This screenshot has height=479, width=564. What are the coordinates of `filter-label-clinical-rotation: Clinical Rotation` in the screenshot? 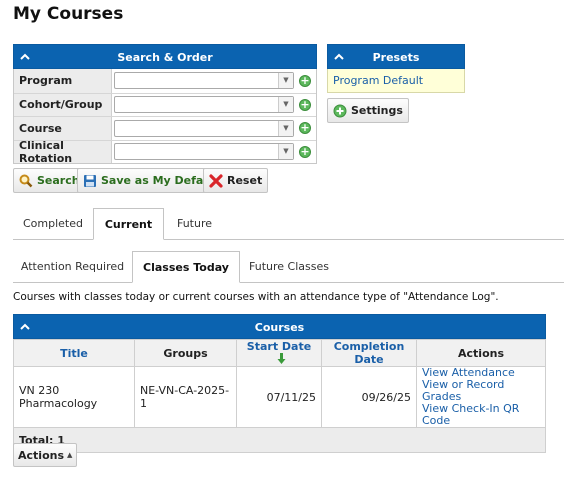 It's located at (63, 152).